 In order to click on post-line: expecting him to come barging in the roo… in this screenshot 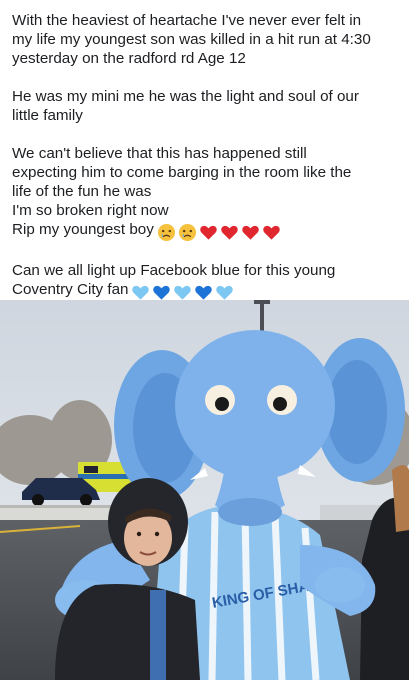, I will do `click(182, 172)`.